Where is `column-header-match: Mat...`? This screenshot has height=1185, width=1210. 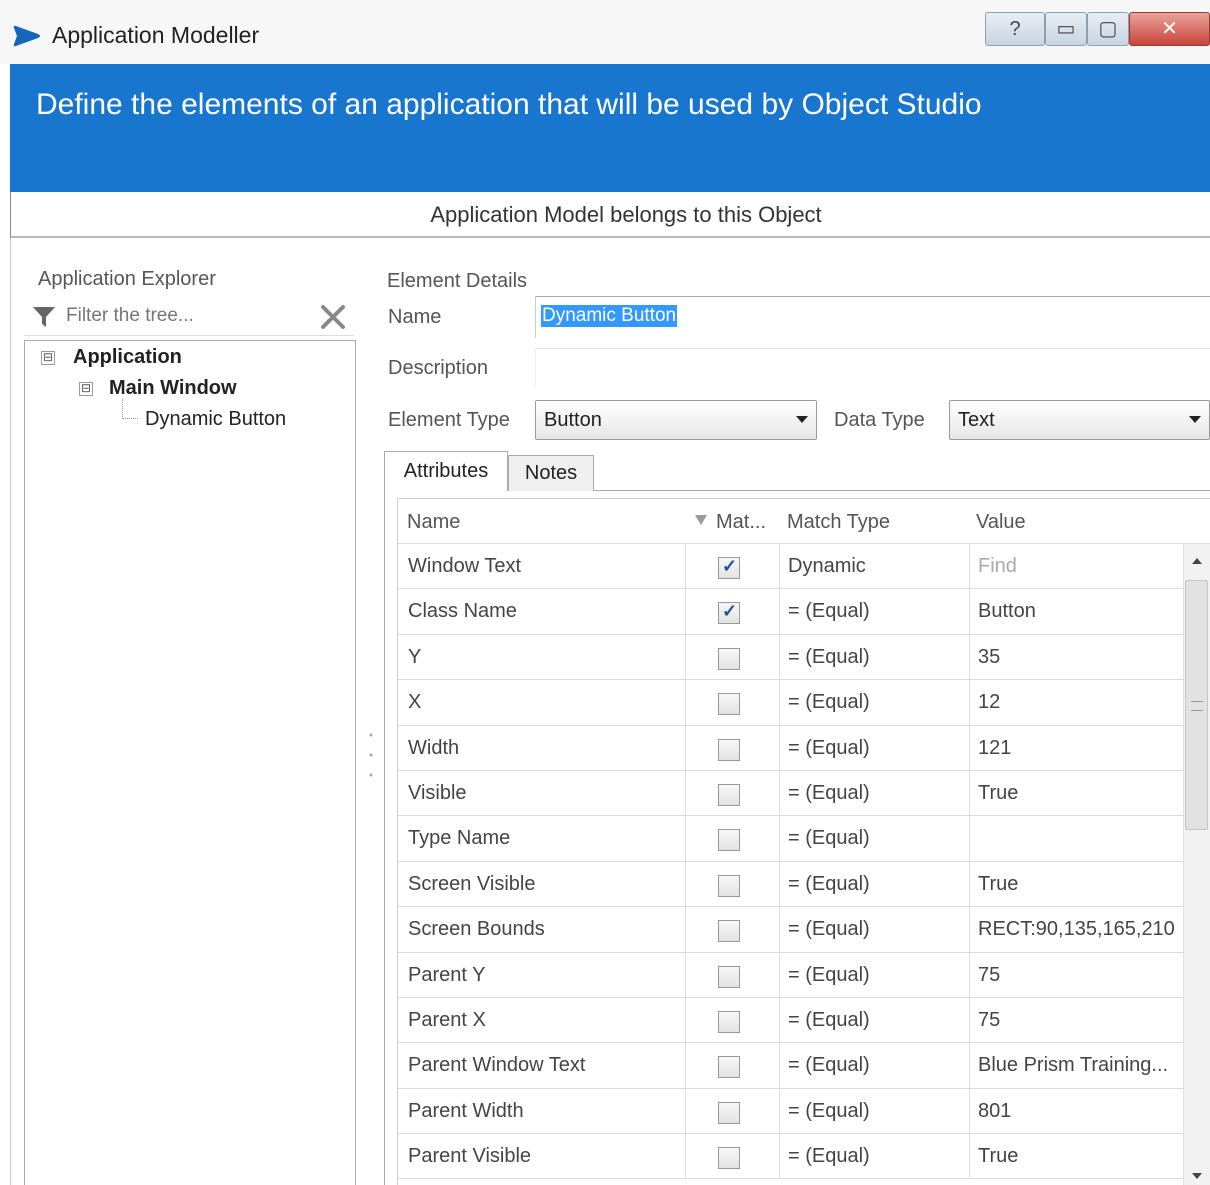 column-header-match: Mat... is located at coordinates (741, 522).